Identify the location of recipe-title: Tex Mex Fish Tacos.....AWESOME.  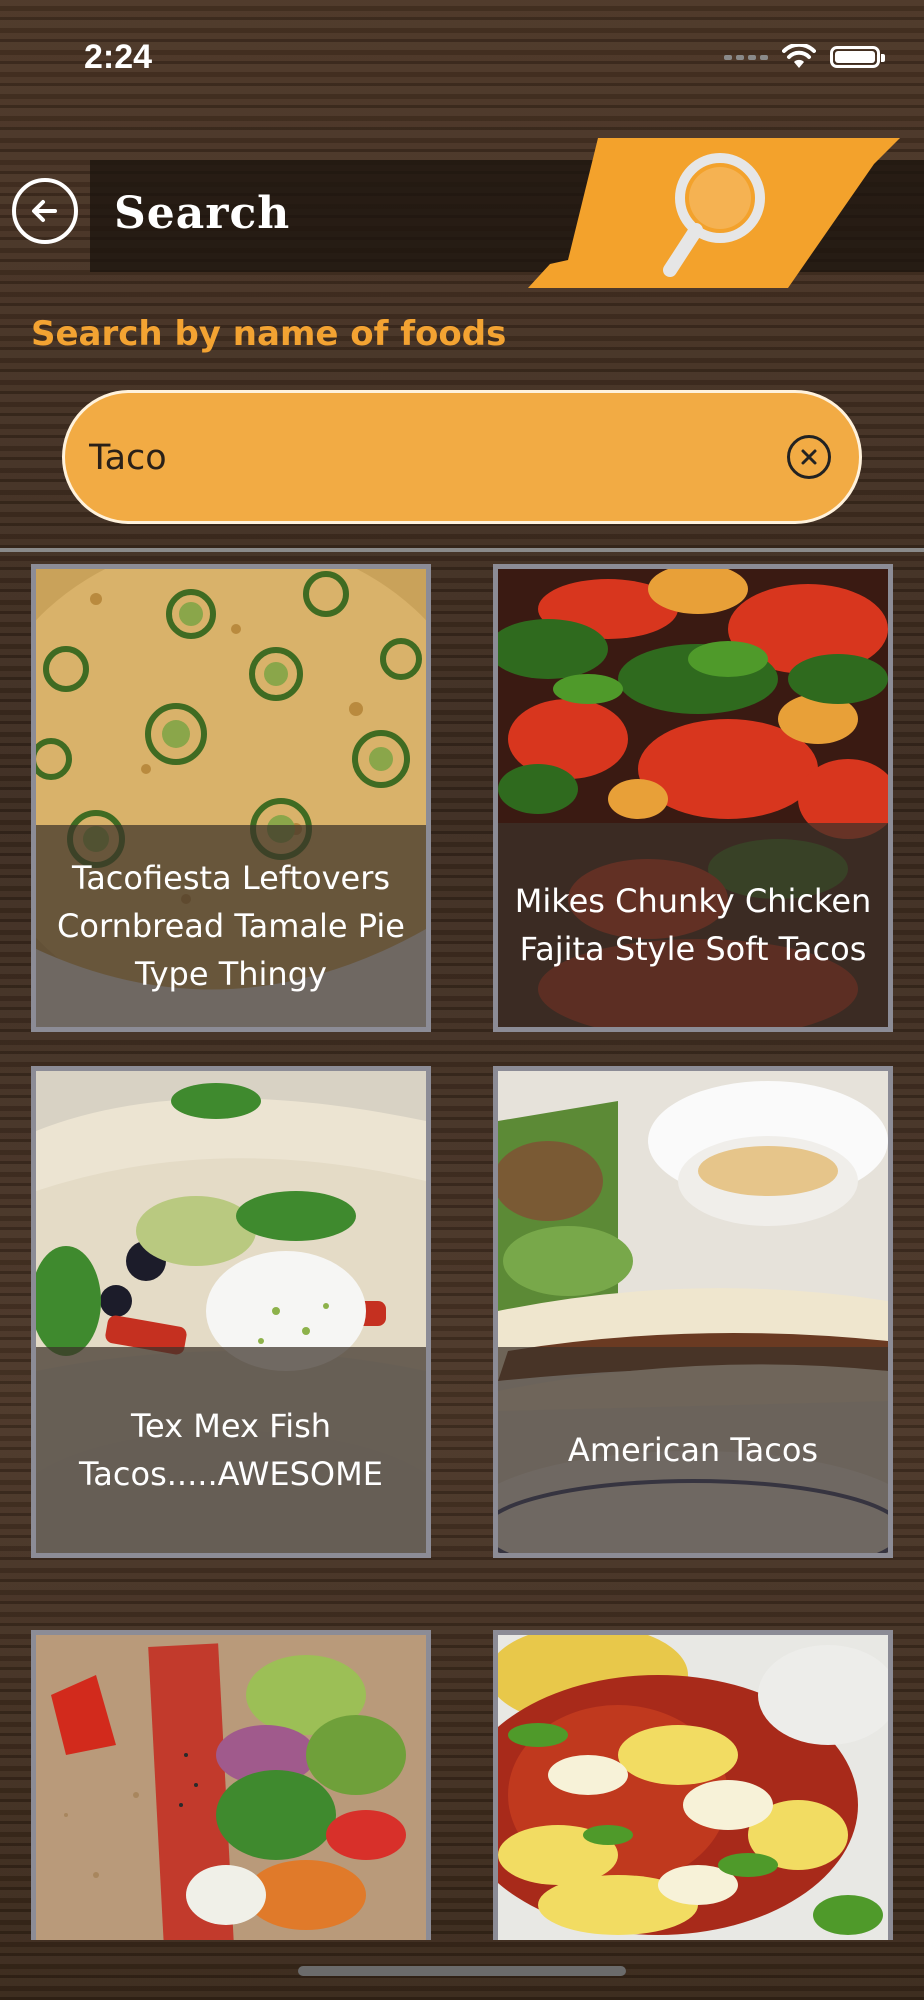
(231, 1450).